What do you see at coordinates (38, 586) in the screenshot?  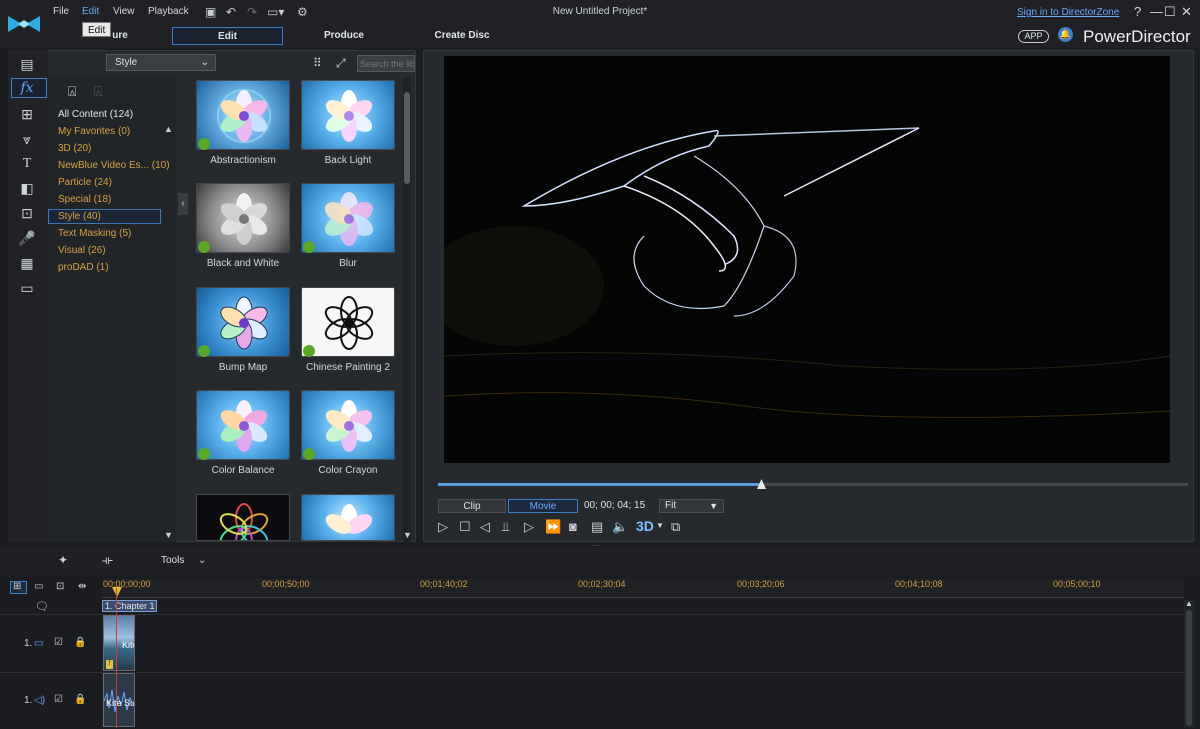 I see `storyboard-view-icon: ▭` at bounding box center [38, 586].